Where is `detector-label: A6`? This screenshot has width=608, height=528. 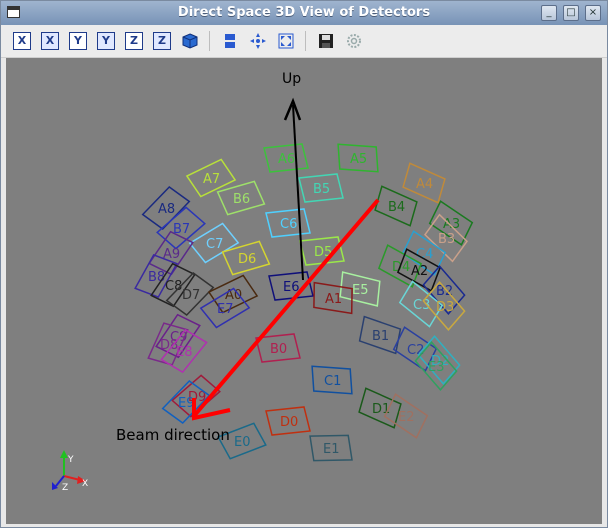
detector-label: A6 is located at coordinates (286, 159).